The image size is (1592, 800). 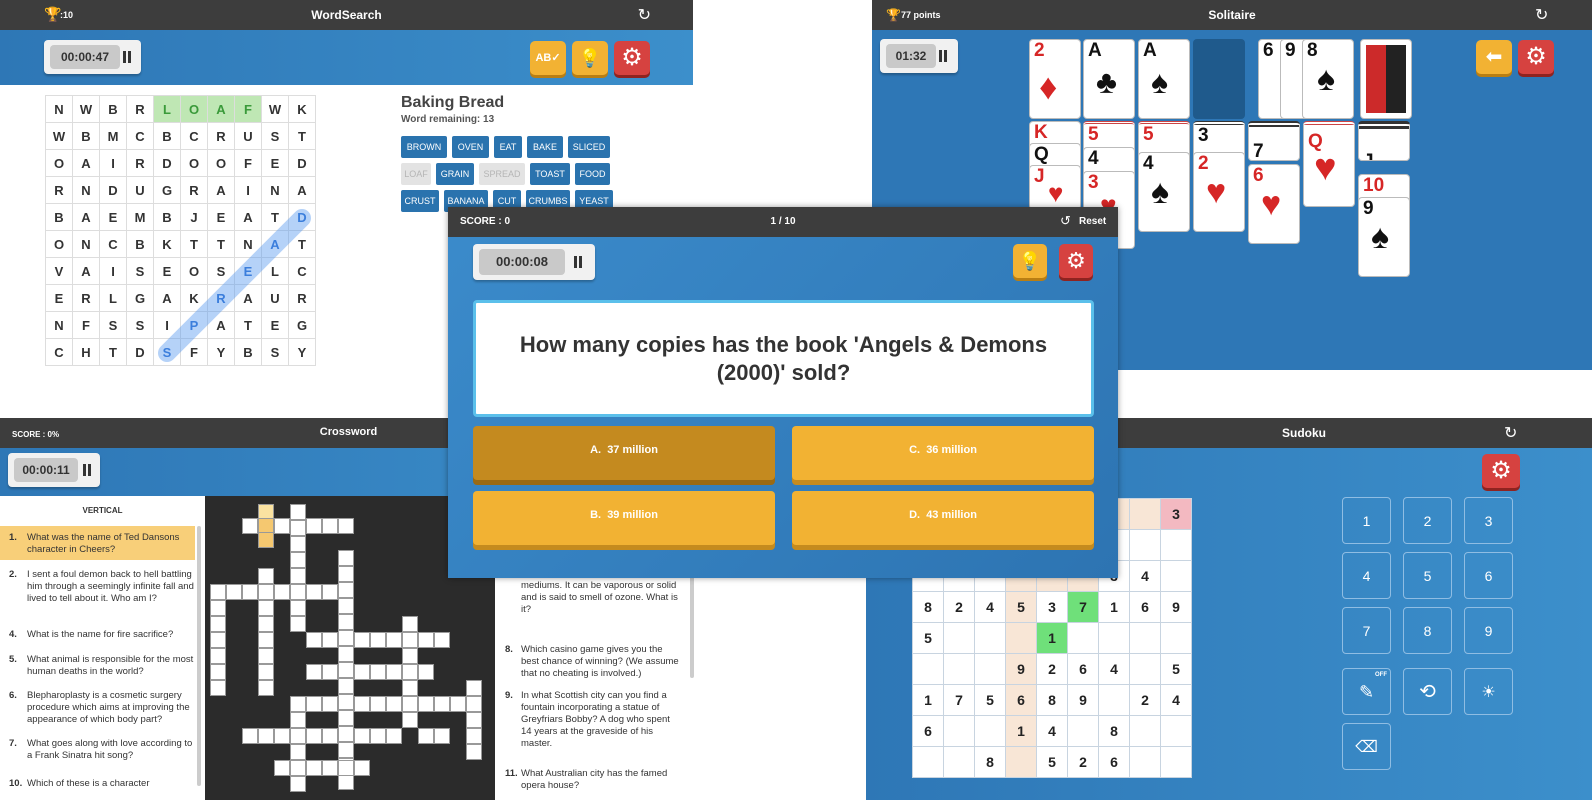 I want to click on hint-button: 💡, so click(x=590, y=58).